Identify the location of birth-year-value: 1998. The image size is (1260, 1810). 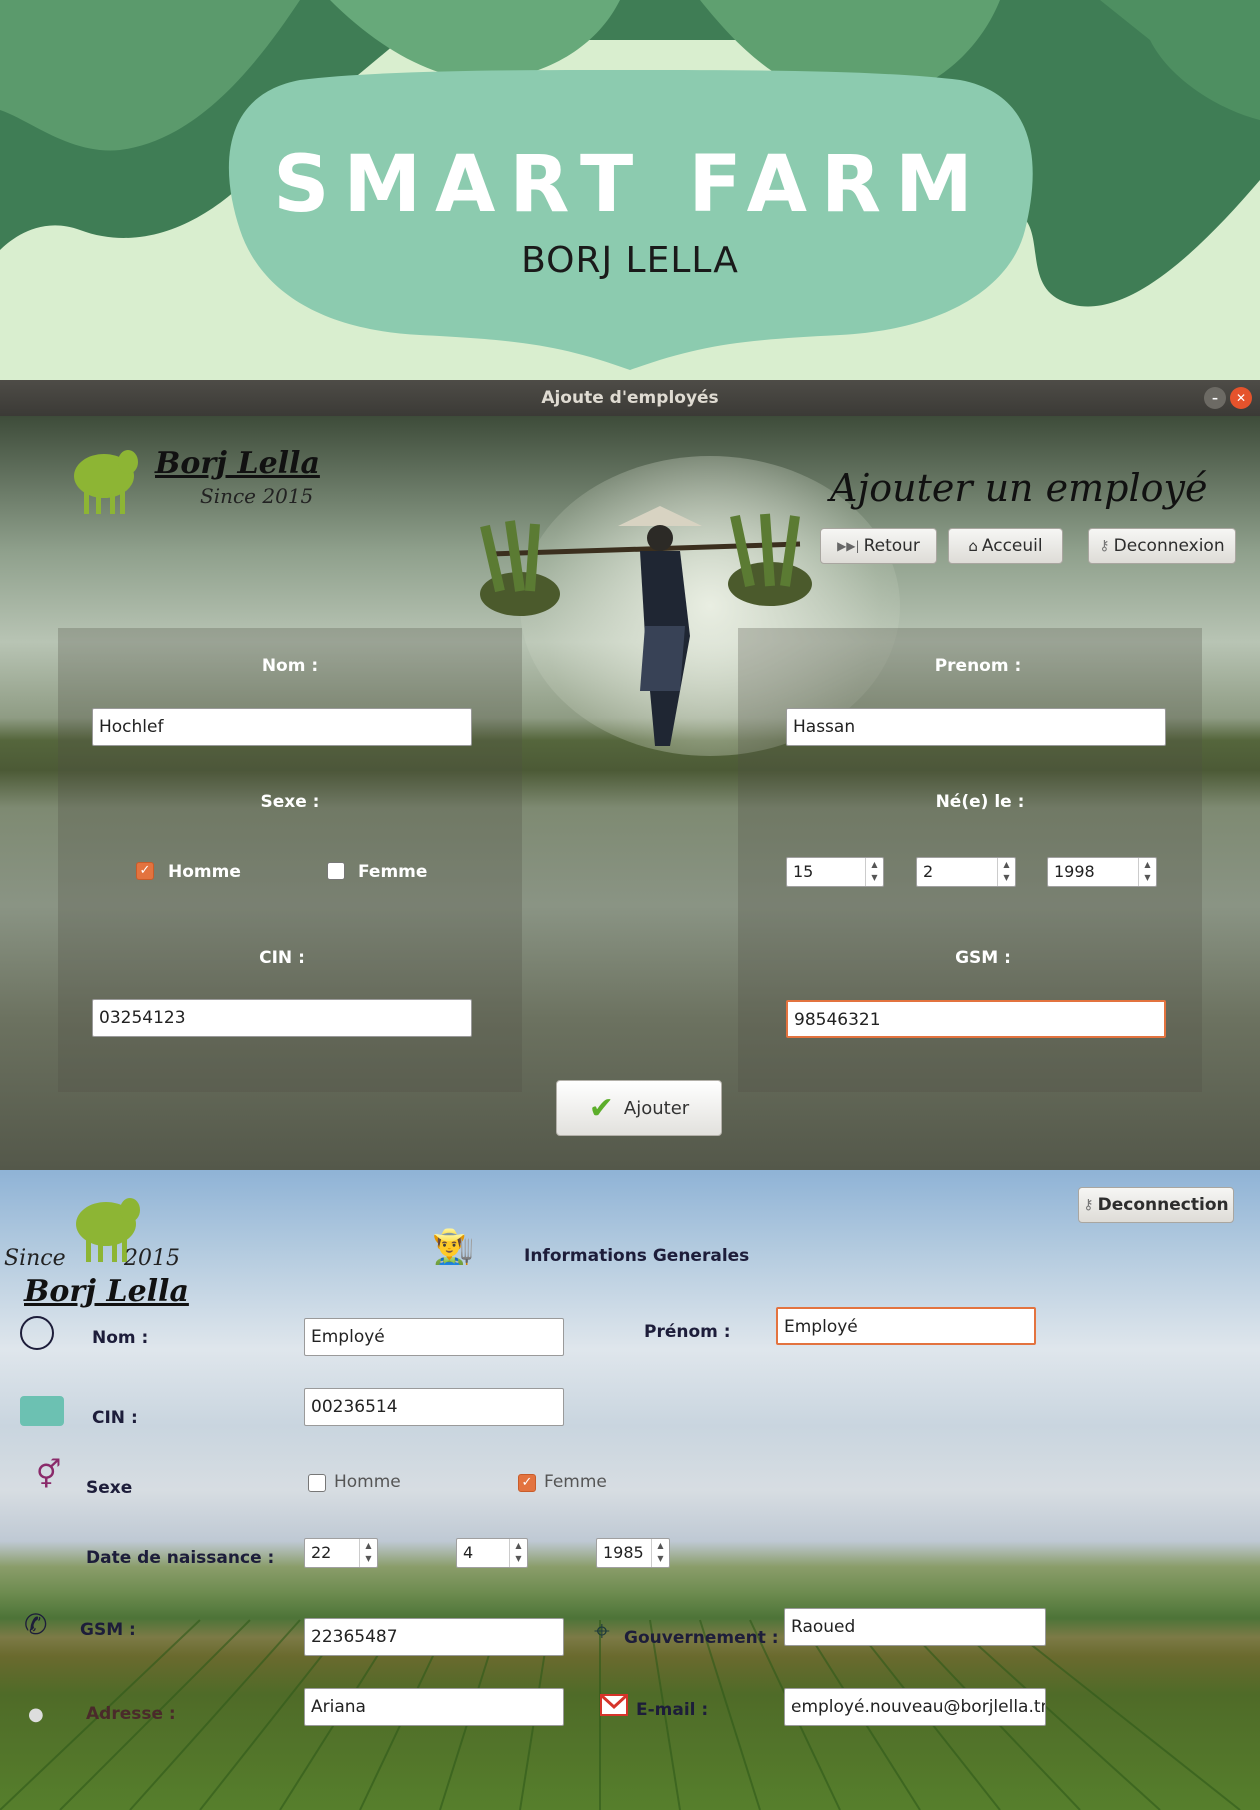
(1074, 871).